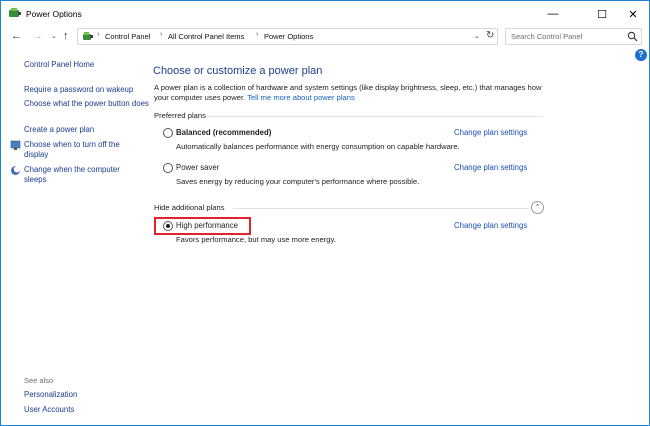  What do you see at coordinates (490, 132) in the screenshot?
I see `change-plan-settings-balanced: Change plan settings` at bounding box center [490, 132].